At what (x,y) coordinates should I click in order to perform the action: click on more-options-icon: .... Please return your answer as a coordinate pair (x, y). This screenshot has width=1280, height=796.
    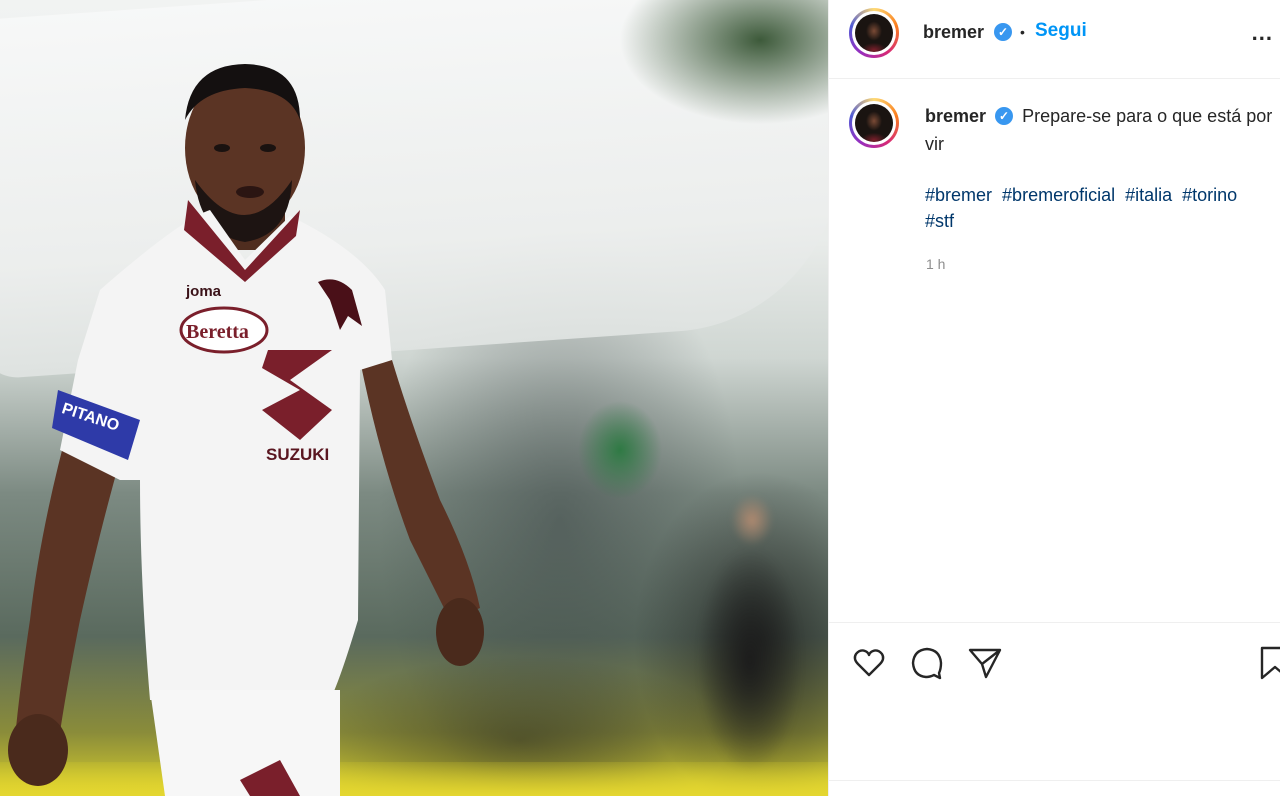
    Looking at the image, I should click on (1262, 33).